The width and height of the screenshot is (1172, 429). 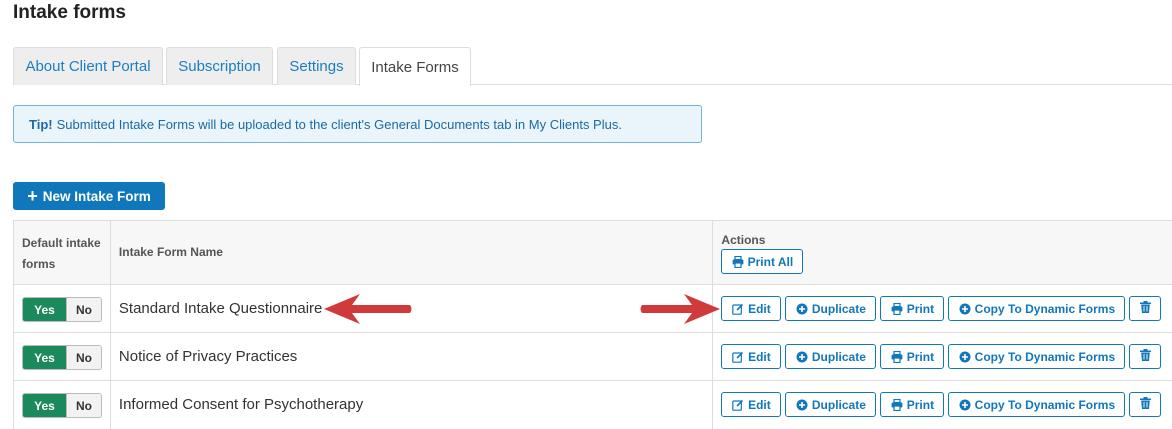 I want to click on print-all-button: Print All, so click(x=762, y=261).